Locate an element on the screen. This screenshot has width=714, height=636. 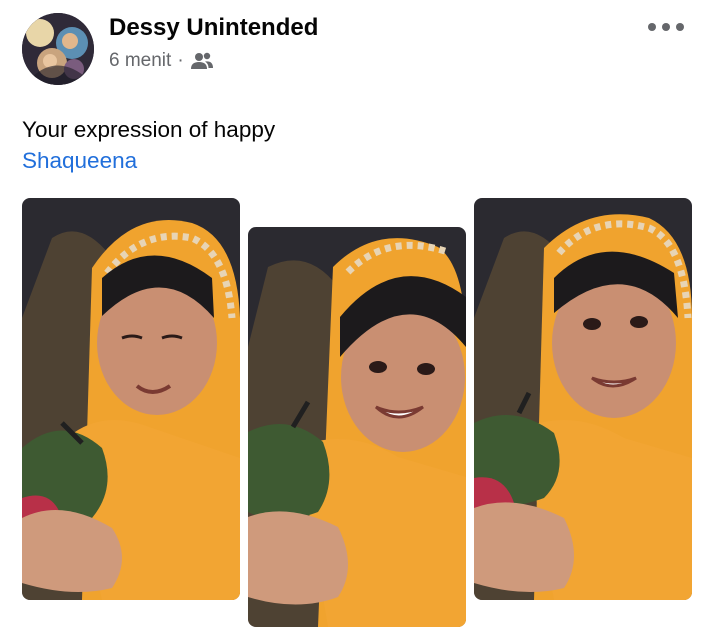
friends-icon is located at coordinates (202, 61).